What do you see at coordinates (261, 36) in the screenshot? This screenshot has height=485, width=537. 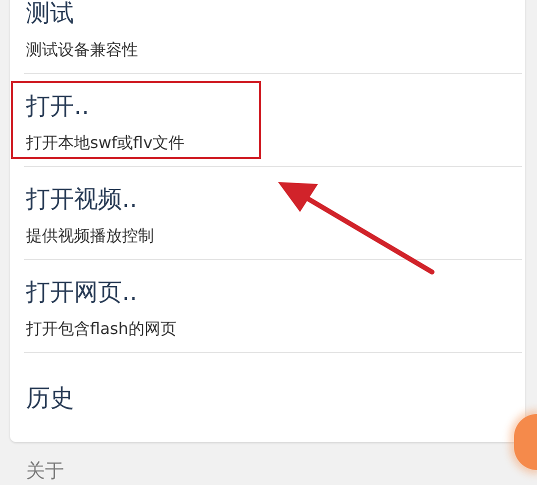 I see `menu-item: 测试 测试设备兼容性` at bounding box center [261, 36].